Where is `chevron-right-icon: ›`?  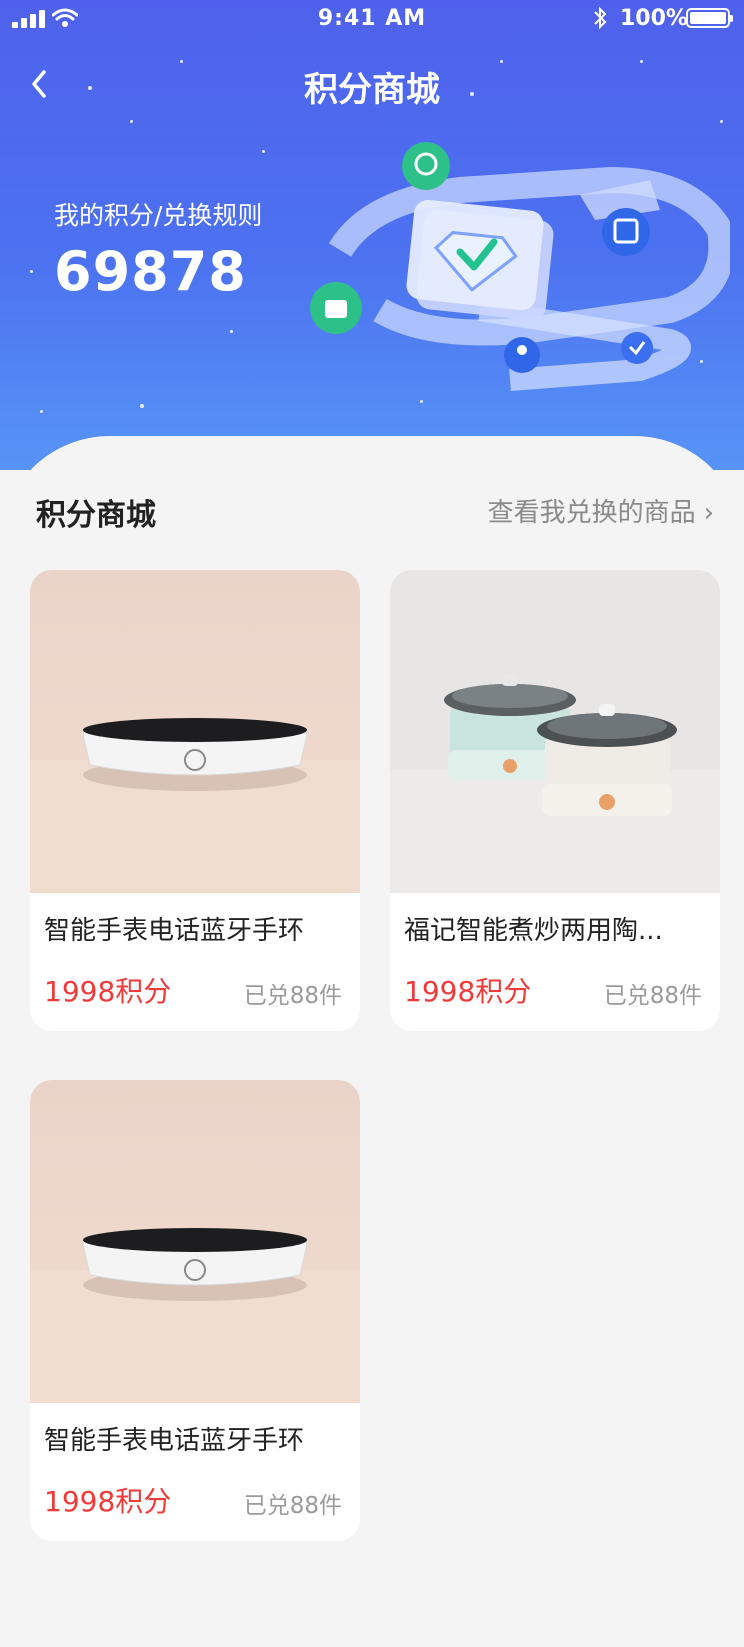 chevron-right-icon: › is located at coordinates (708, 513).